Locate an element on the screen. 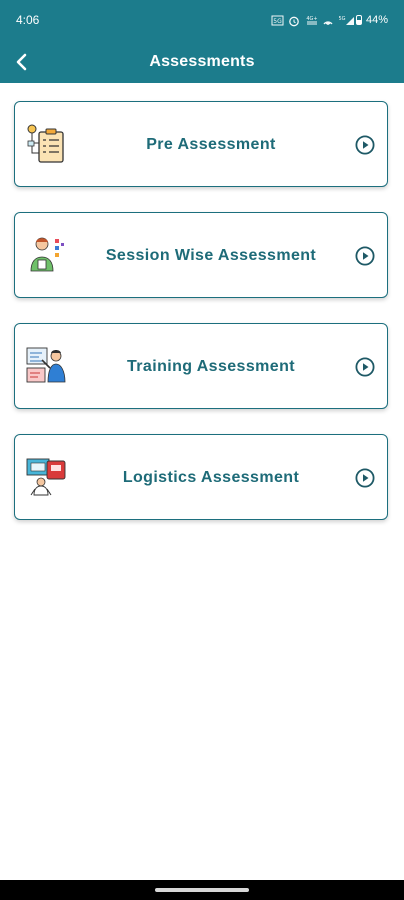  battery-percent: 44% is located at coordinates (376, 20).